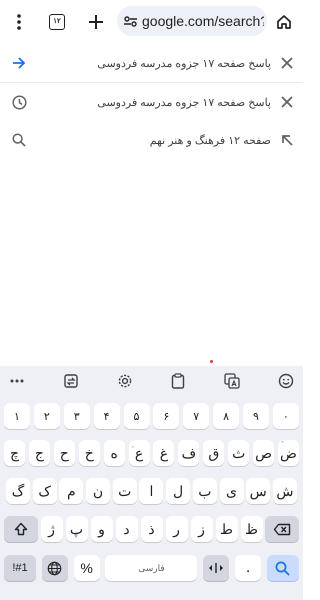 Image resolution: width=320 pixels, height=600 pixels. What do you see at coordinates (166, 416) in the screenshot?
I see `key: ۶` at bounding box center [166, 416].